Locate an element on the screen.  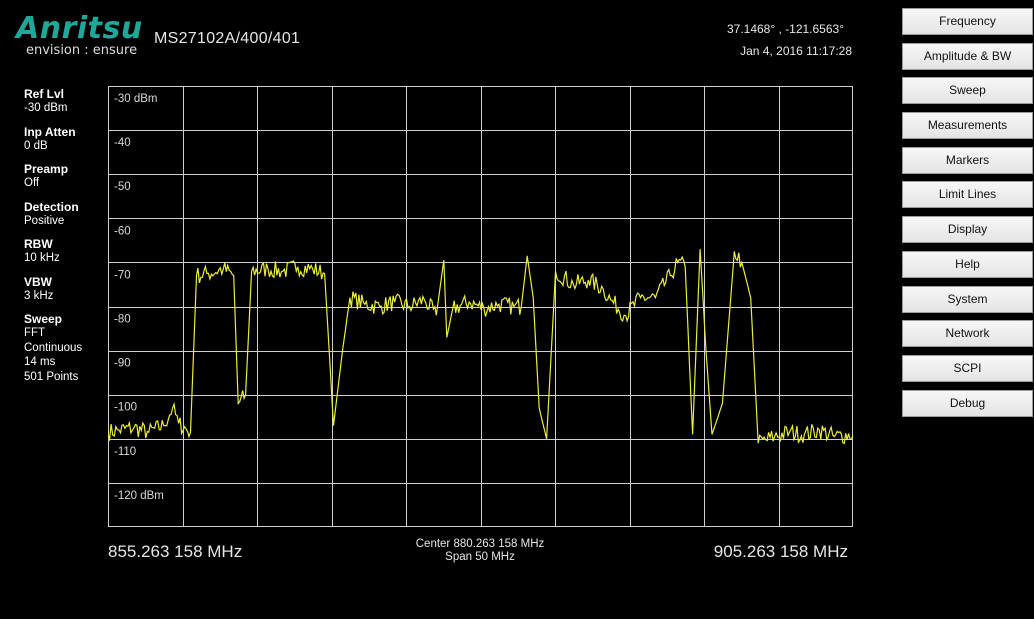
date-time: Jan 4, 2016 11:17:28 is located at coordinates (796, 51).